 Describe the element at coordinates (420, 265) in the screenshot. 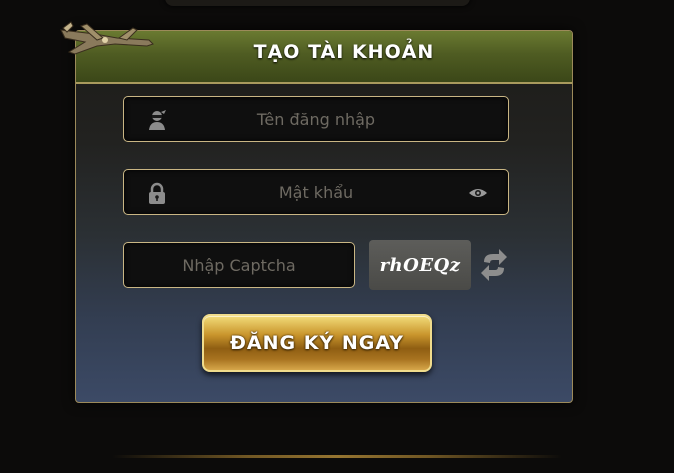

I see `captcha-image: rhOEQz` at that location.